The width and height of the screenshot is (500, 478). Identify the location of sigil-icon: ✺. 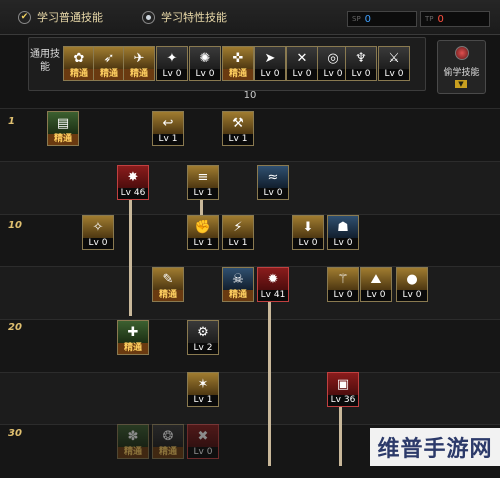
(205, 58).